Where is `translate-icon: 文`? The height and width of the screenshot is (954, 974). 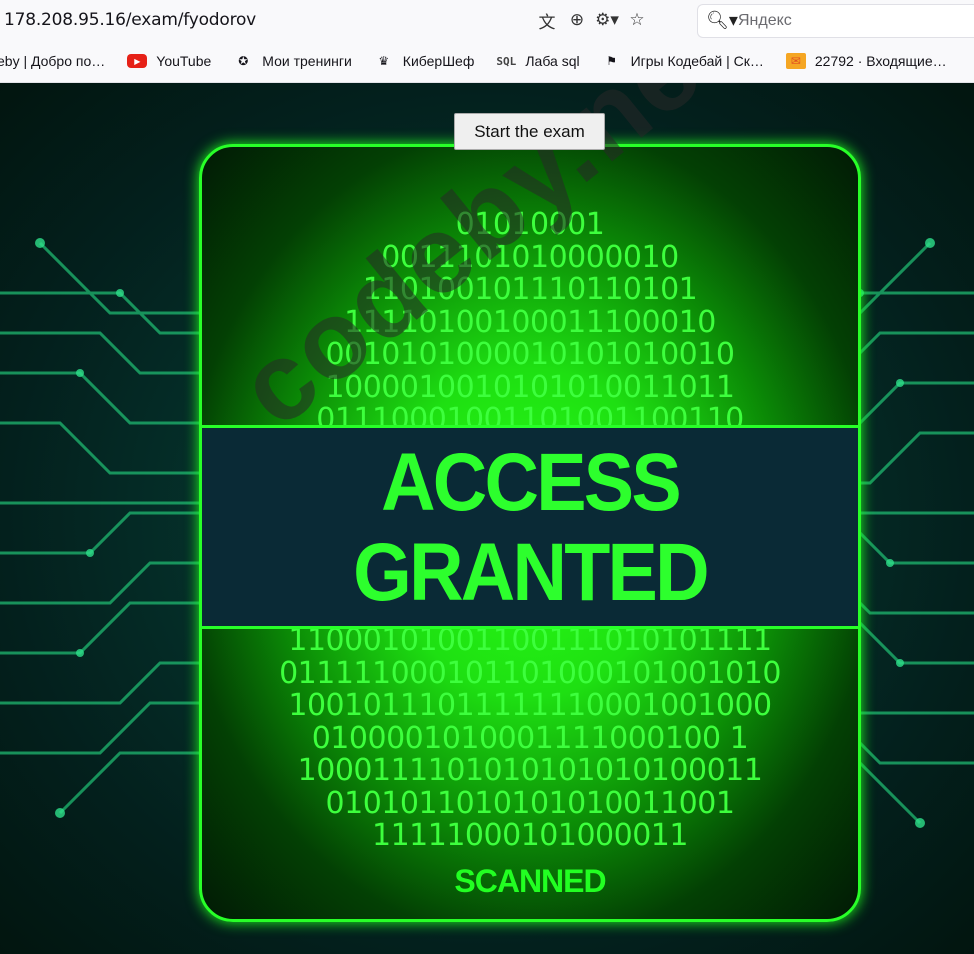
translate-icon: 文 is located at coordinates (547, 20).